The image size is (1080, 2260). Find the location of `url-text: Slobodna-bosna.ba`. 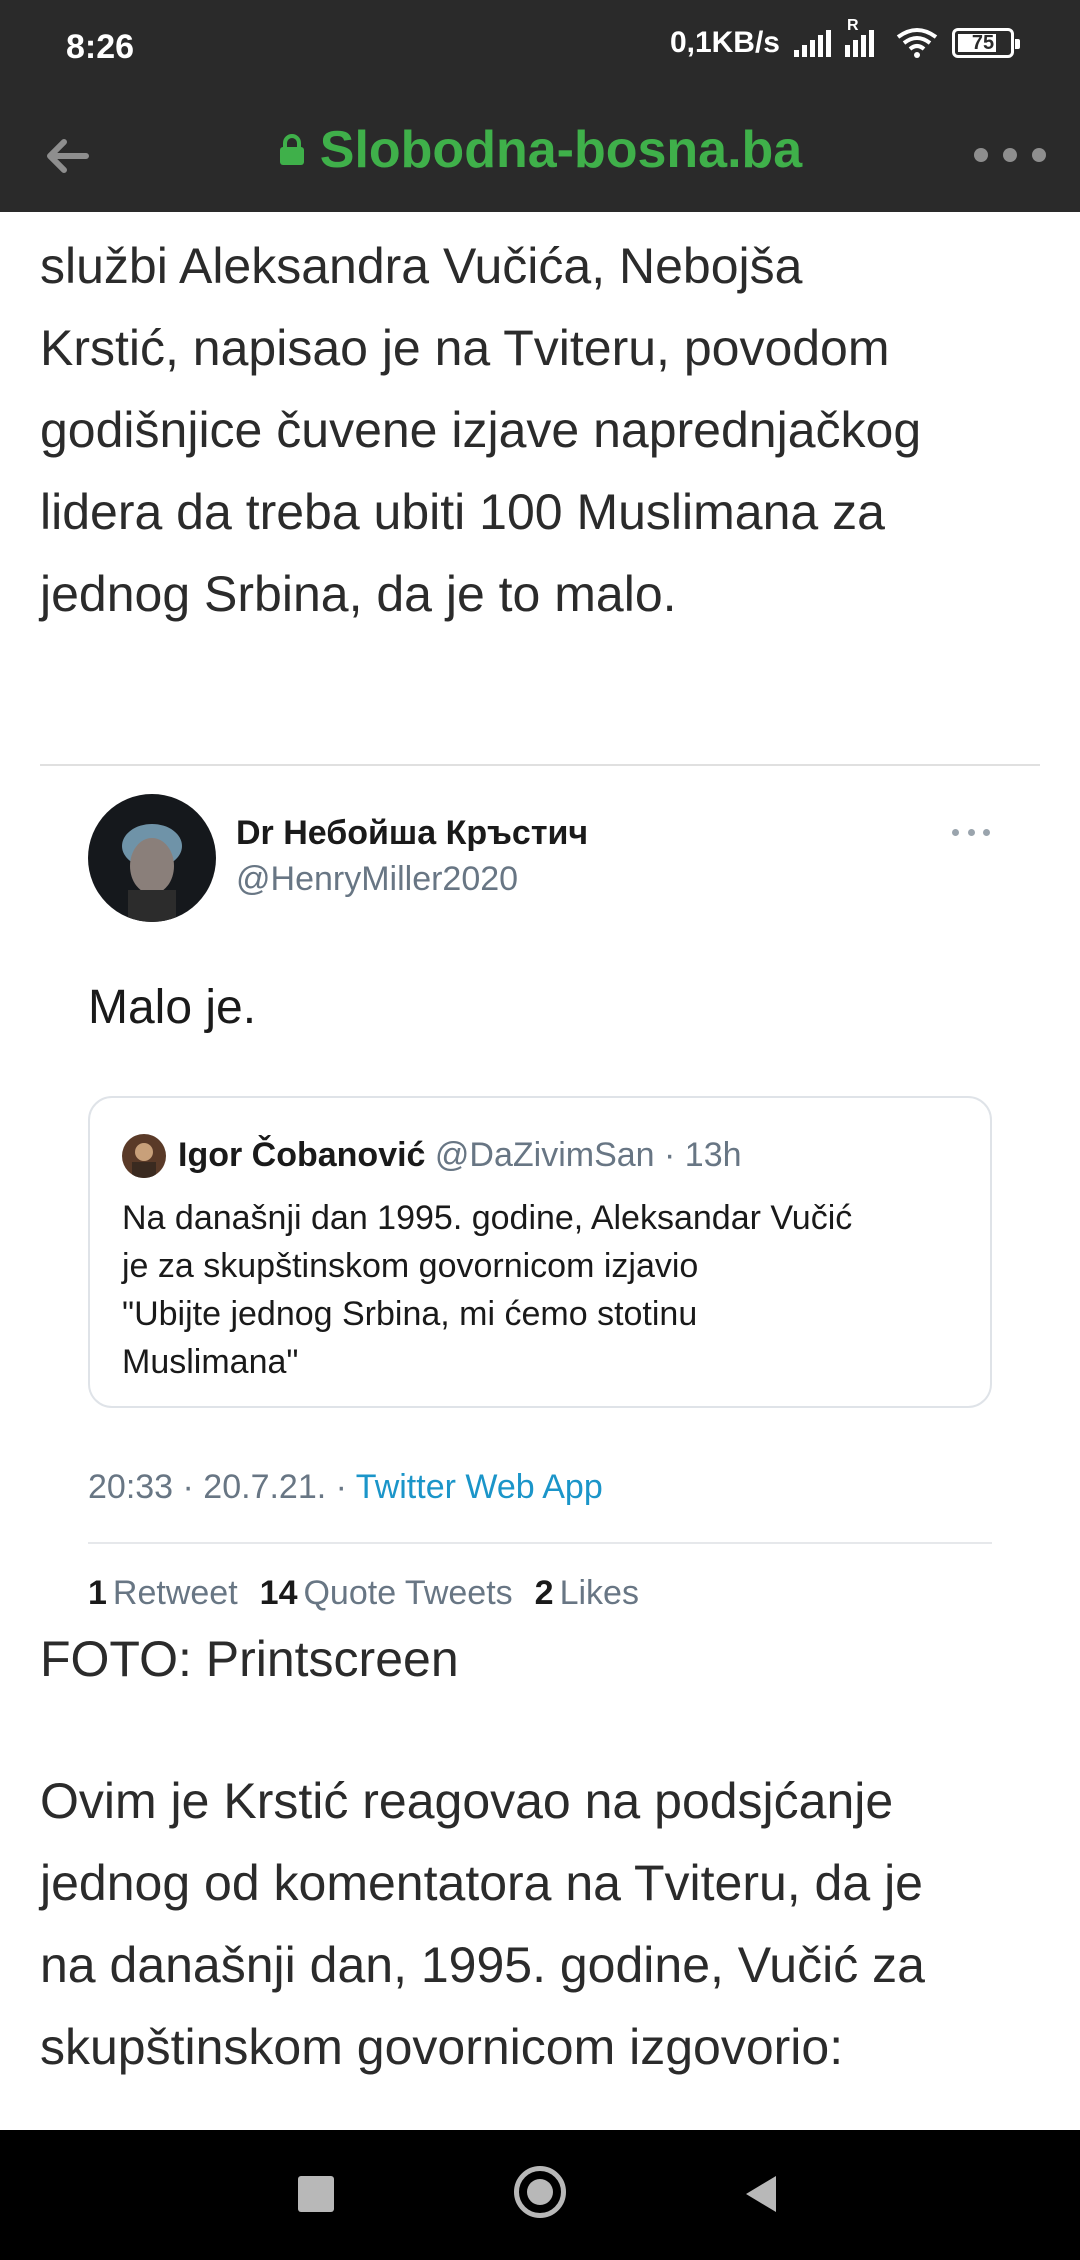

url-text: Slobodna-bosna.ba is located at coordinates (561, 150).